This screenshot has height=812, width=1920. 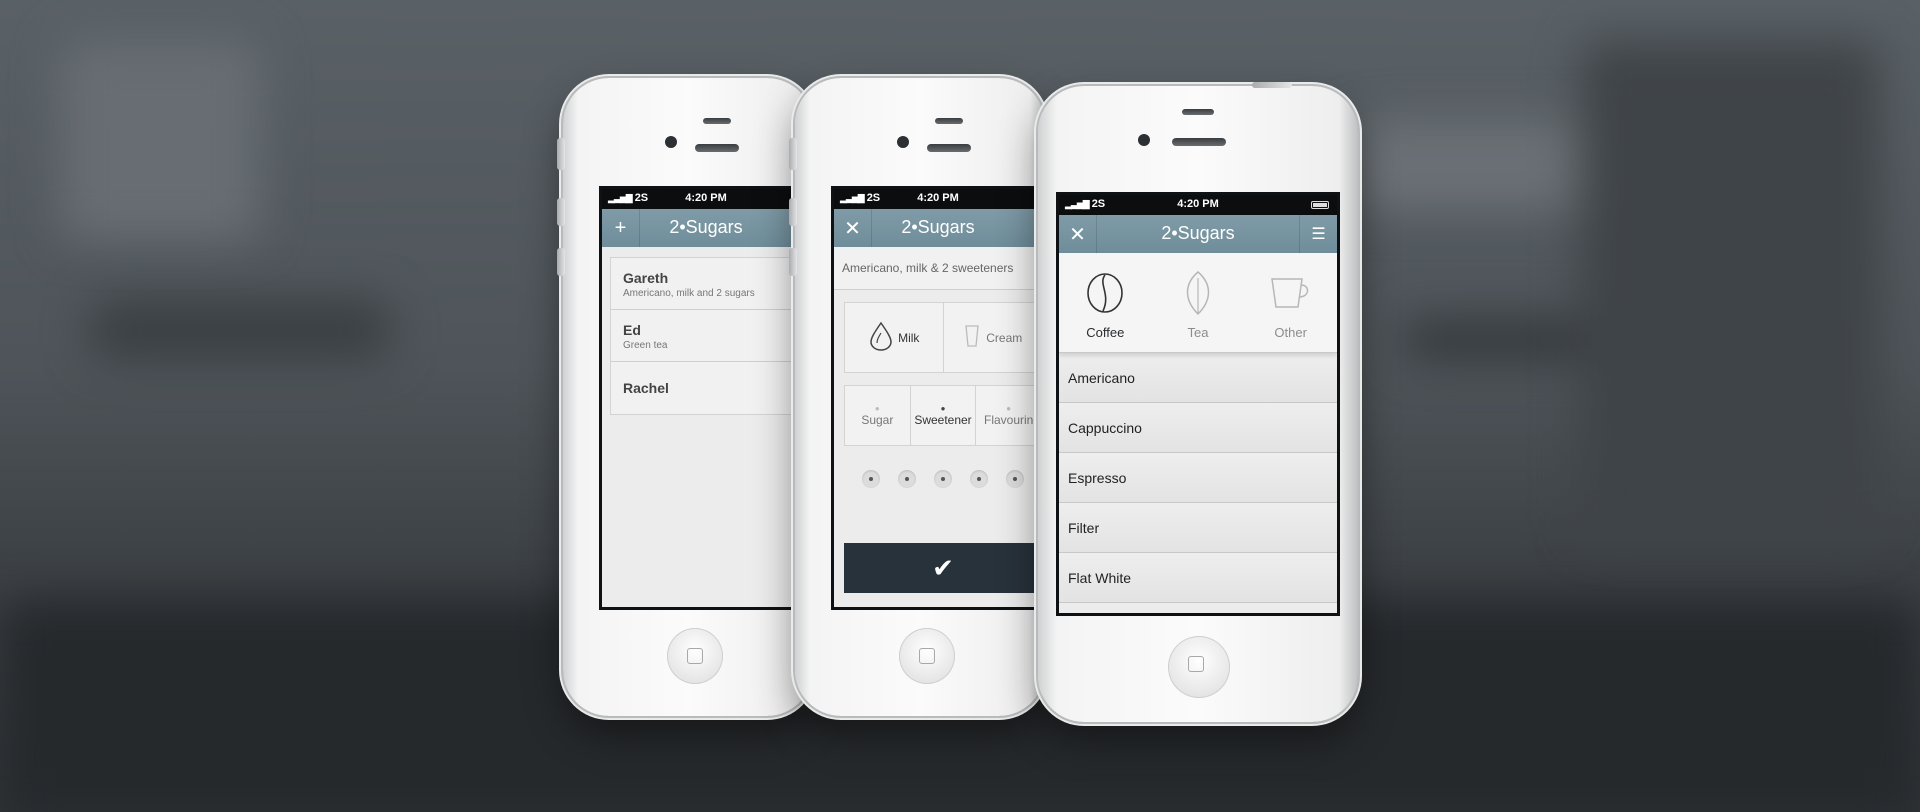 I want to click on order-summary: Americano, milk & 2 sweeteners, so click(x=938, y=268).